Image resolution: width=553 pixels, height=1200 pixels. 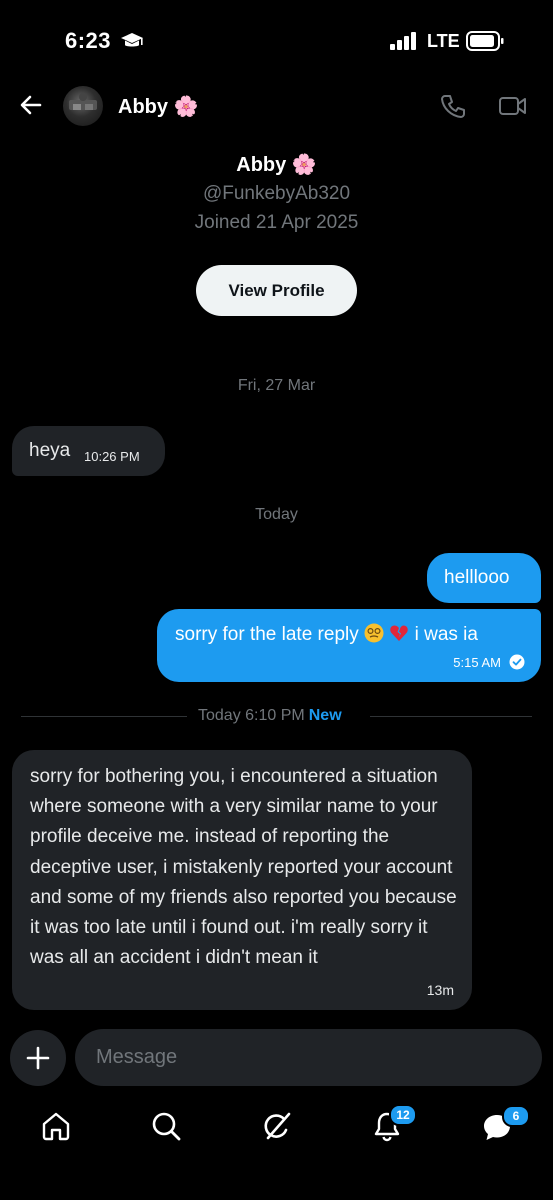 What do you see at coordinates (446, 634) in the screenshot?
I see `message-text-part: i was ia` at bounding box center [446, 634].